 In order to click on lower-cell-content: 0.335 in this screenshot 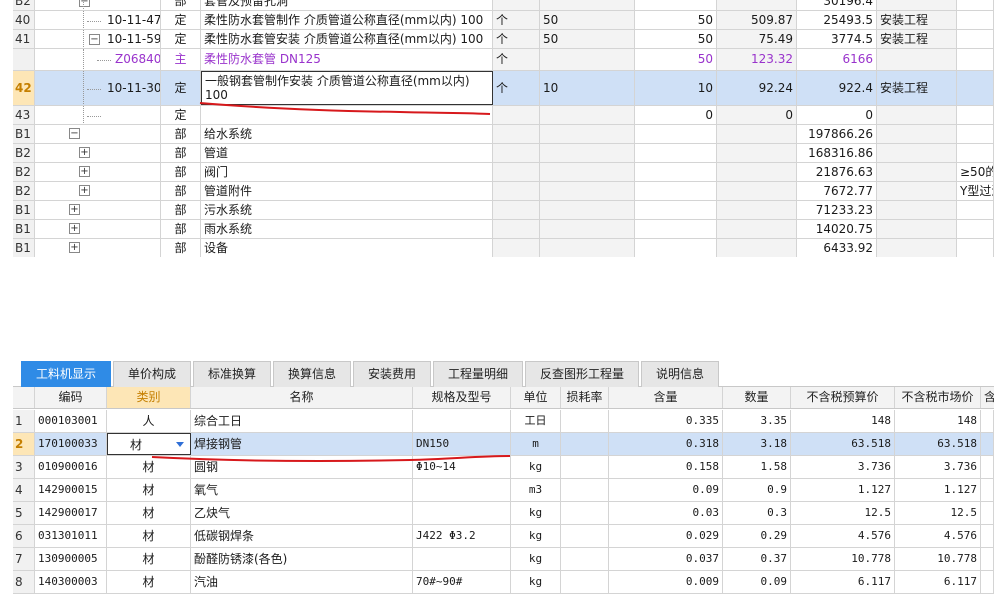, I will do `click(666, 421)`.